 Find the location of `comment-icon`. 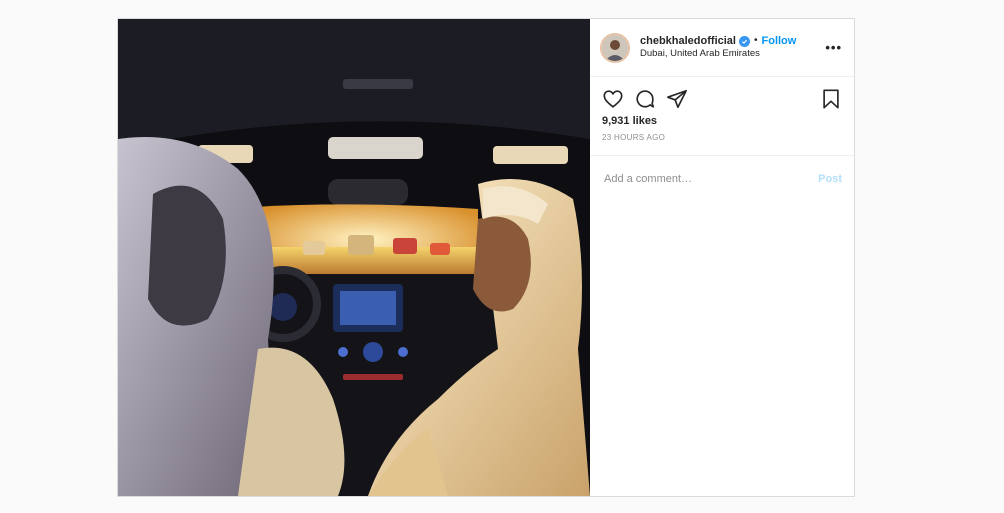

comment-icon is located at coordinates (645, 99).